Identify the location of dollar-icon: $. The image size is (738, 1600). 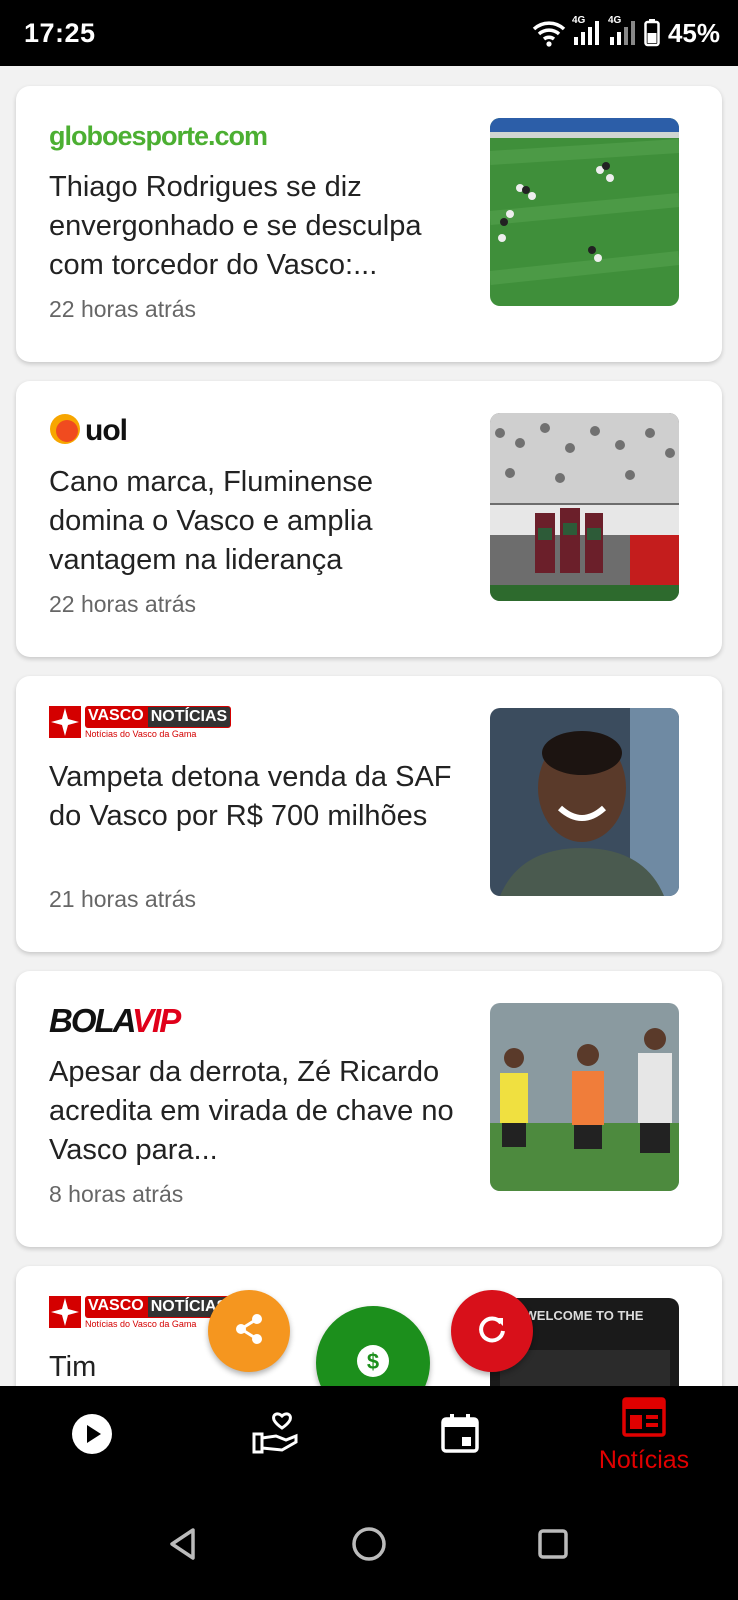
(373, 1363).